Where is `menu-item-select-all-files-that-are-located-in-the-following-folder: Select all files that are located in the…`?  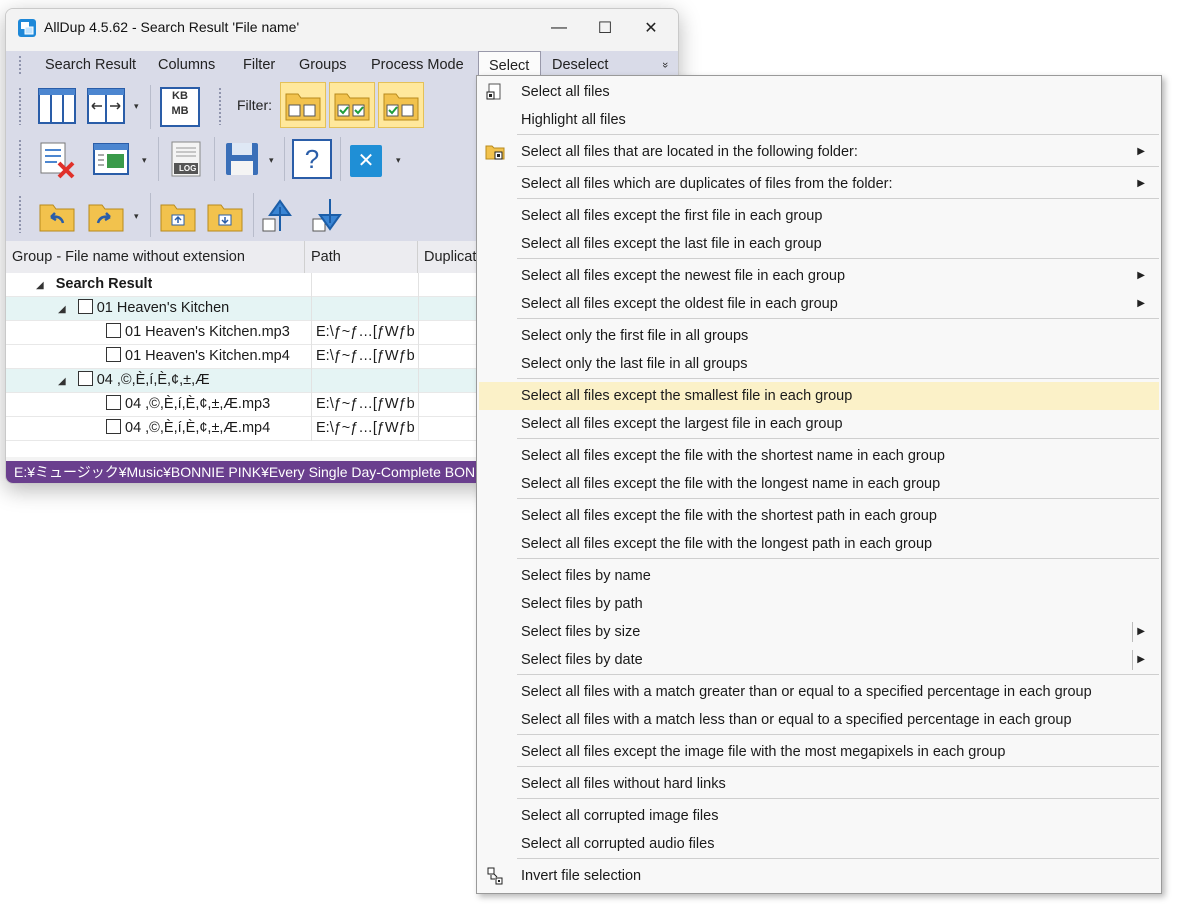
menu-item-select-all-files-that-are-located-in-the-following-folder: Select all files that are located in the… is located at coordinates (819, 152).